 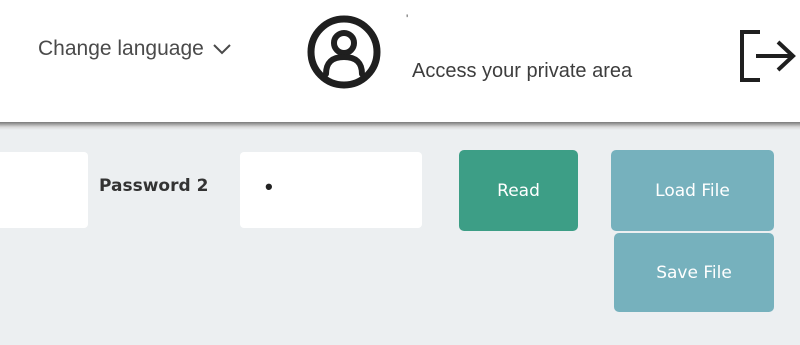 I want to click on read-button: Read, so click(x=518, y=190).